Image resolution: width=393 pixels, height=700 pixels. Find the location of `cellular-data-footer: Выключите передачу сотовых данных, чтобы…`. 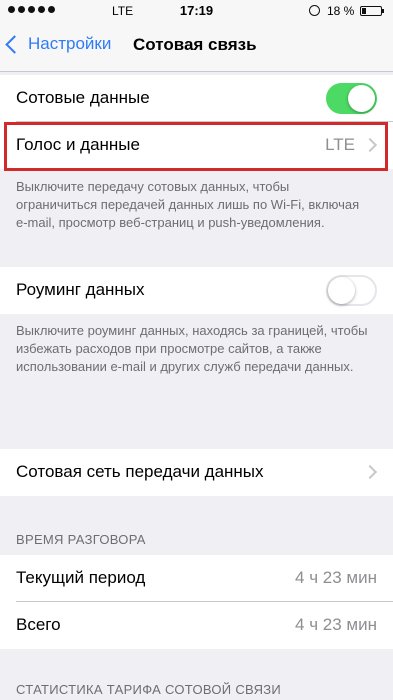

cellular-data-footer: Выключите передачу сотовых данных, чтобы… is located at coordinates (188, 204).